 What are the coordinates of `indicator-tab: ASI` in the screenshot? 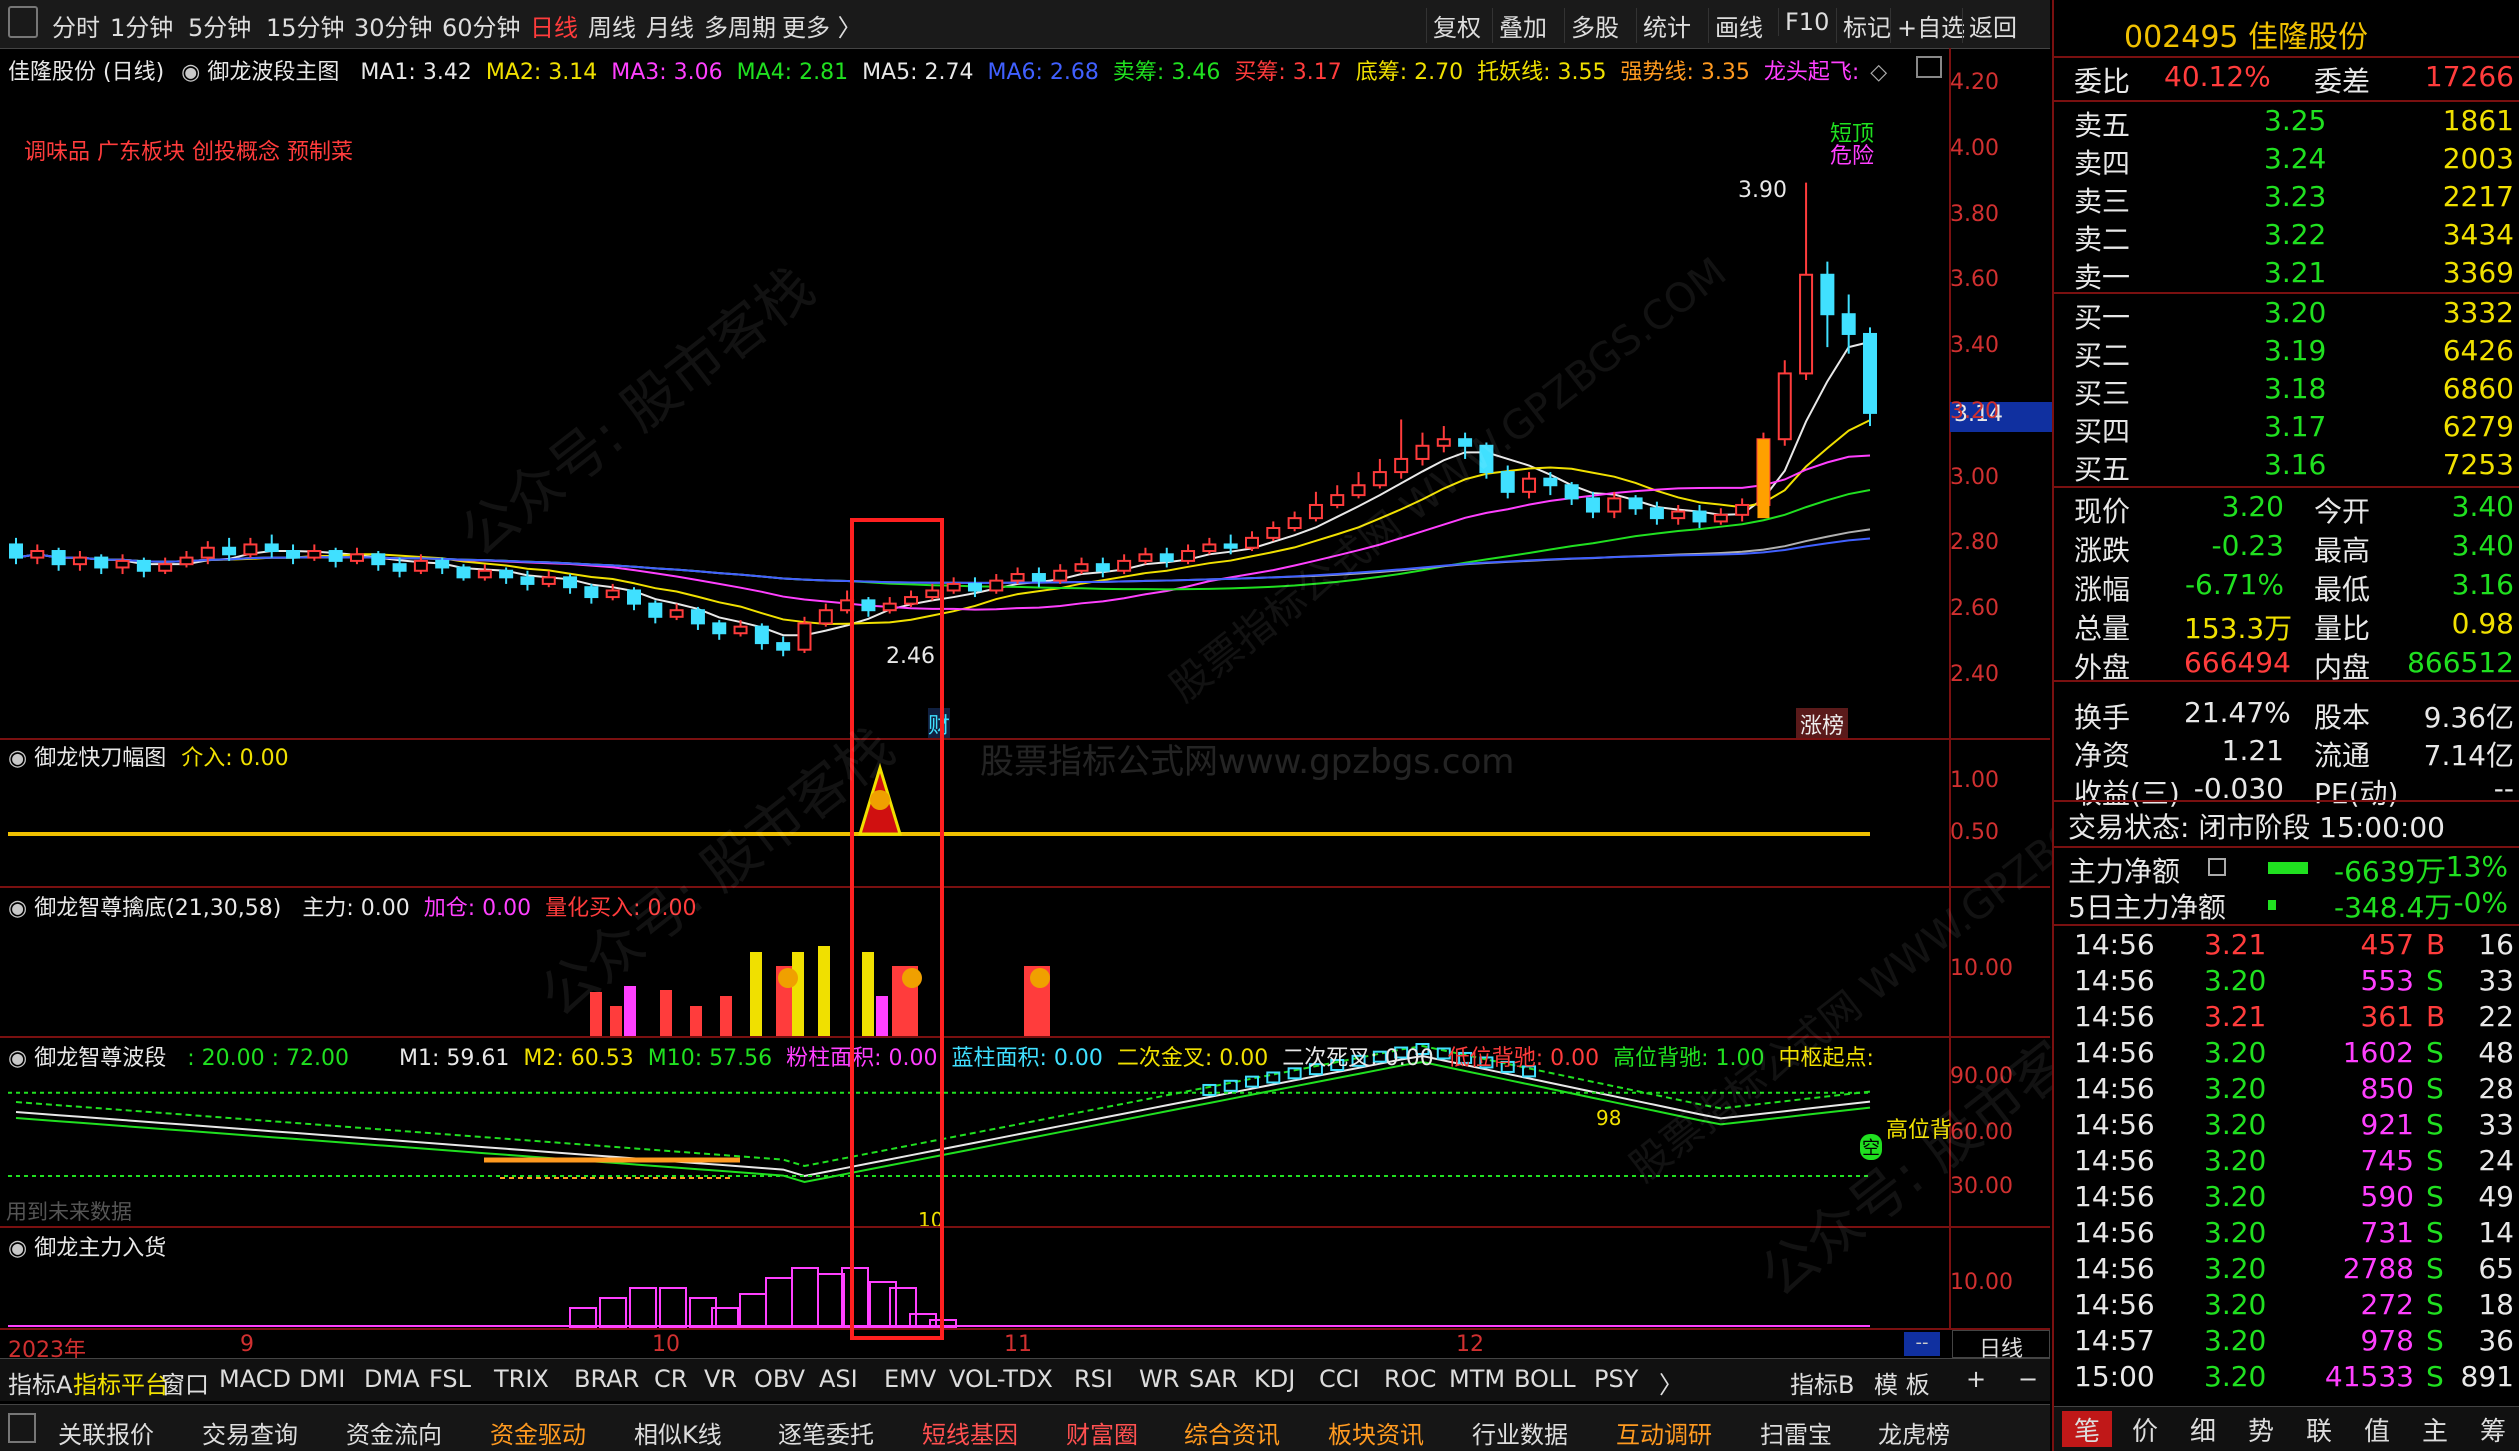 It's located at (838, 1379).